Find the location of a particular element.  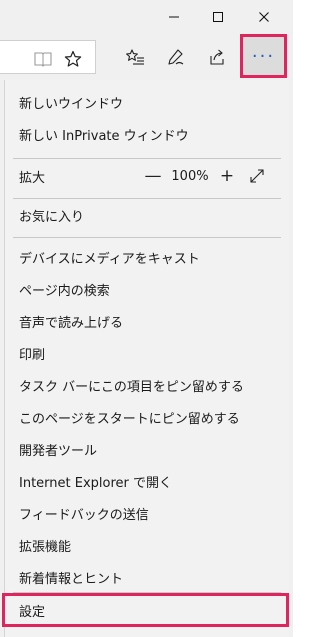

menu-item-open-ie: Internet Explorer で開く is located at coordinates (146, 481).